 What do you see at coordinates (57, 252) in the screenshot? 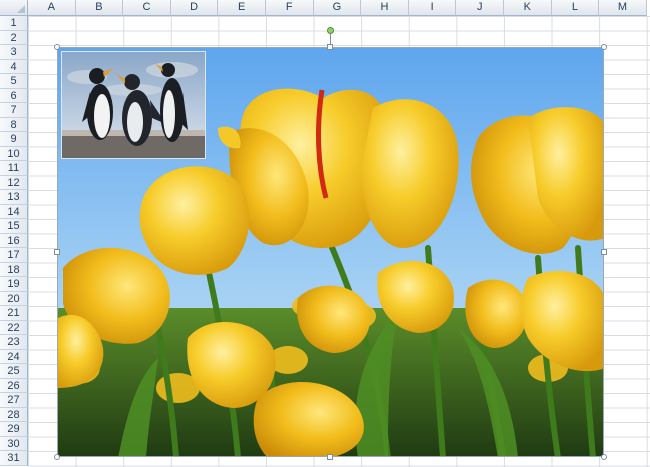
I see `resize-handle-left` at bounding box center [57, 252].